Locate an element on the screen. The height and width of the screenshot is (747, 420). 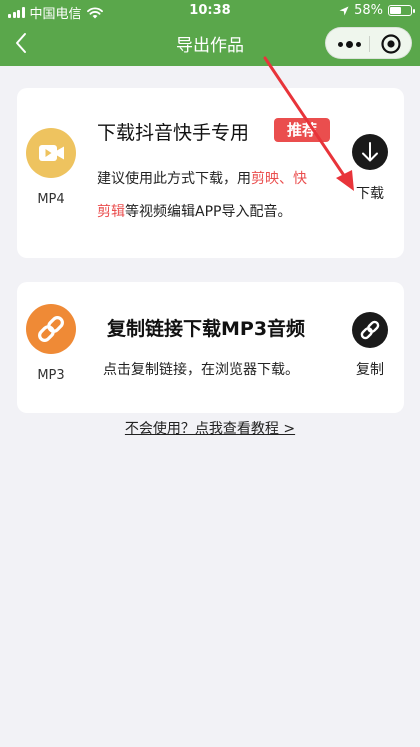
more-options-button is located at coordinates (349, 44).